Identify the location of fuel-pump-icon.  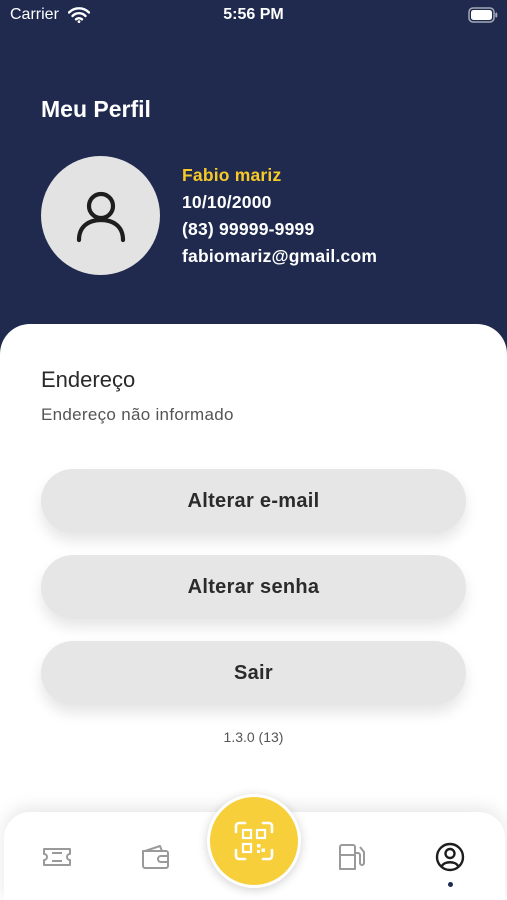
(352, 857).